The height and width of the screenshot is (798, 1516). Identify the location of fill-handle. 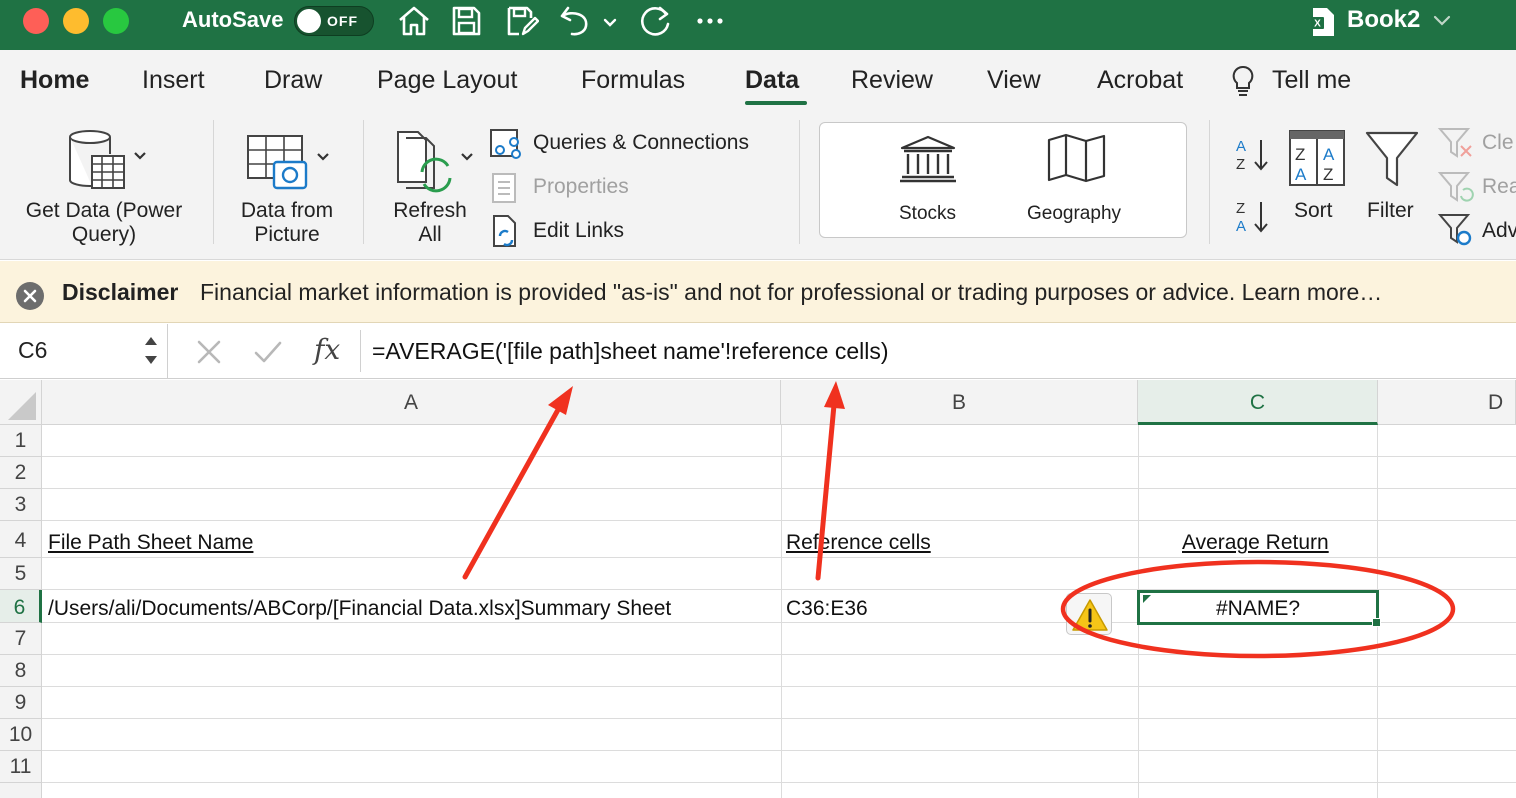
(1376, 622).